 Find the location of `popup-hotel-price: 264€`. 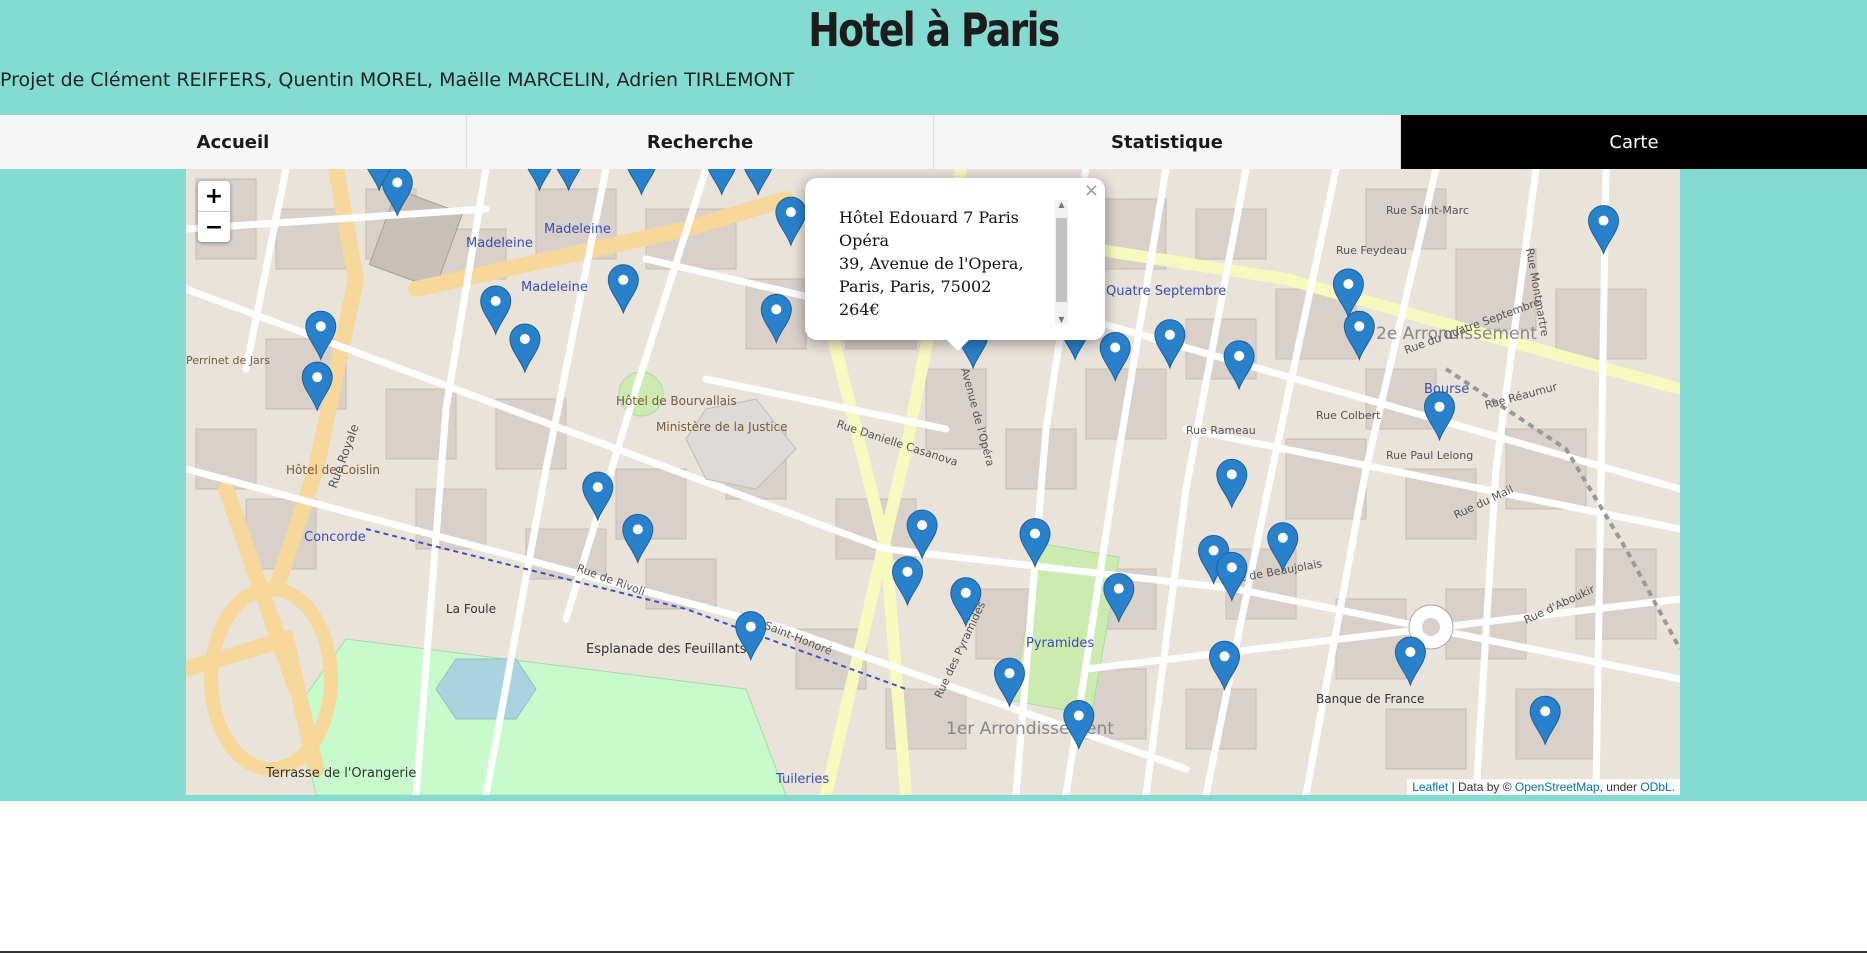

popup-hotel-price: 264€ is located at coordinates (859, 309).